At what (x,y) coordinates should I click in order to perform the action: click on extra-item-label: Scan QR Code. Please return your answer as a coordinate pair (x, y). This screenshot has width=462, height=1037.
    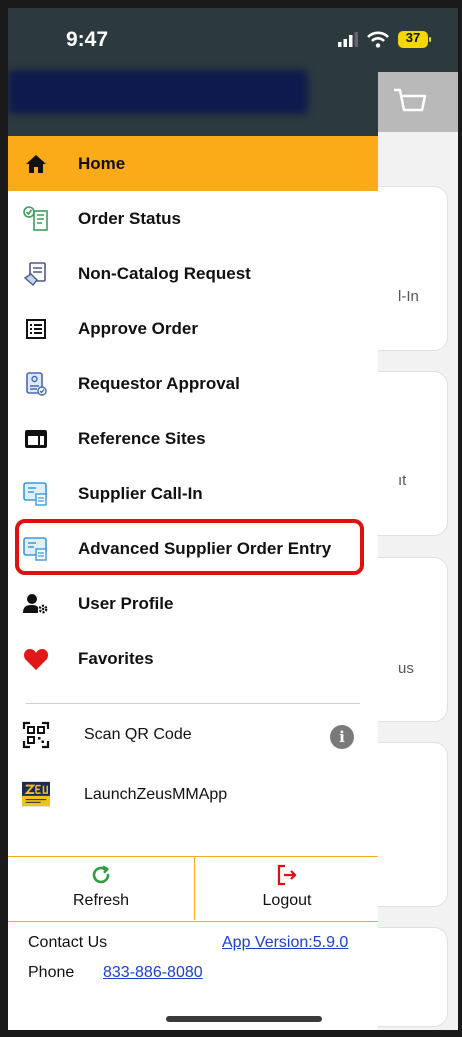
    Looking at the image, I should click on (138, 734).